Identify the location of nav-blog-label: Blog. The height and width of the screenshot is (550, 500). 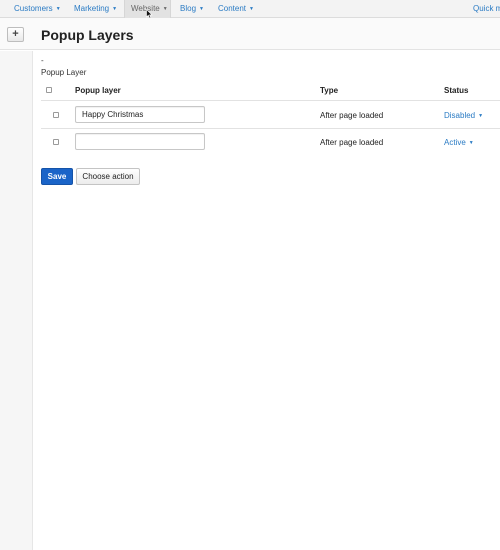
(188, 8).